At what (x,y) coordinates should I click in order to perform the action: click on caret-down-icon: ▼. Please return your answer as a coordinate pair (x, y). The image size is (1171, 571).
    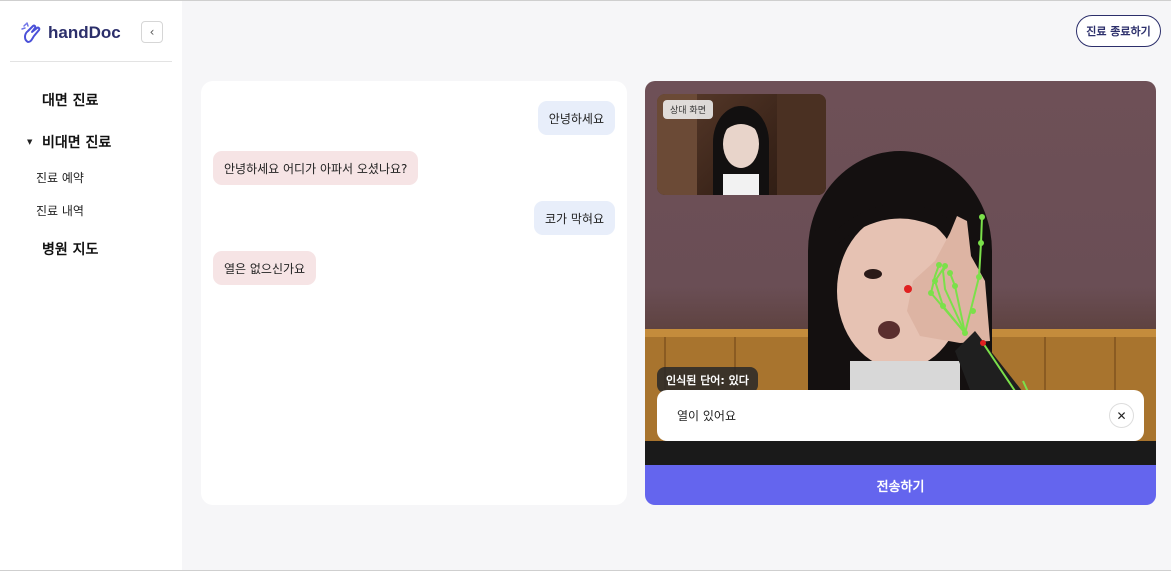
    Looking at the image, I should click on (29, 142).